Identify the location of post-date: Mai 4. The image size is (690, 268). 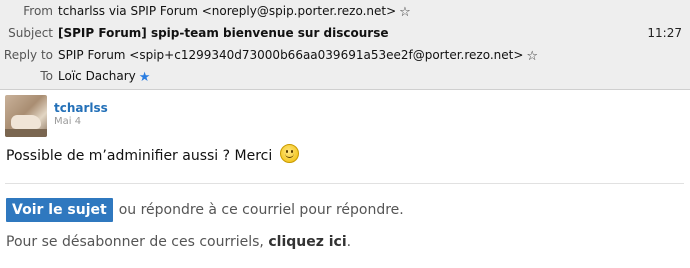
(68, 121).